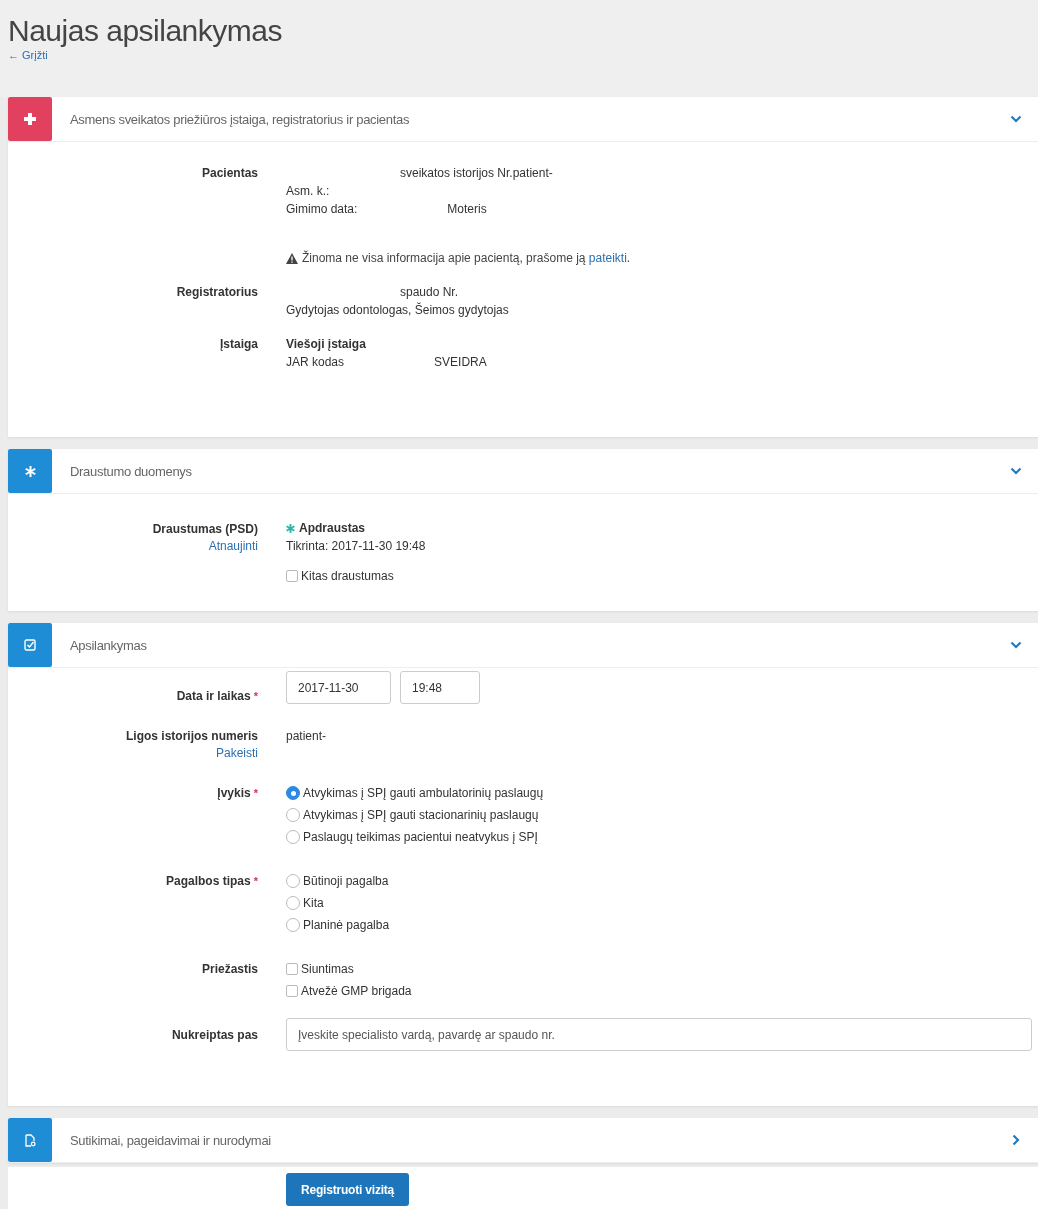 This screenshot has width=1038, height=1209. Describe the element at coordinates (229, 173) in the screenshot. I see `field-label: Pacientas` at that location.